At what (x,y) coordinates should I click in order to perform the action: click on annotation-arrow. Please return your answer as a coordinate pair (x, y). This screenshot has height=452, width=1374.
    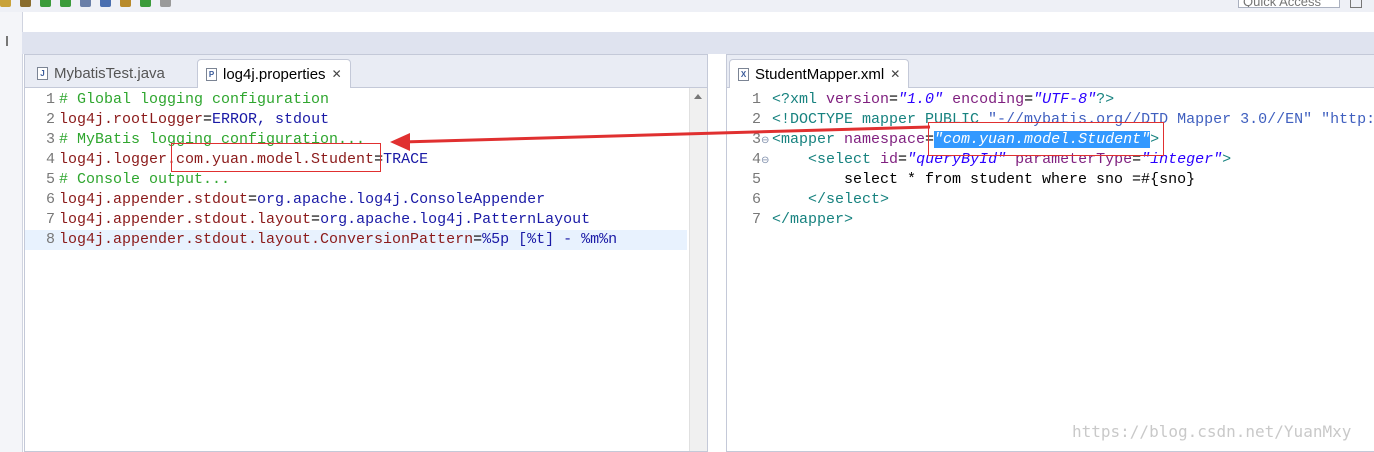
    Looking at the image, I should click on (660, 138).